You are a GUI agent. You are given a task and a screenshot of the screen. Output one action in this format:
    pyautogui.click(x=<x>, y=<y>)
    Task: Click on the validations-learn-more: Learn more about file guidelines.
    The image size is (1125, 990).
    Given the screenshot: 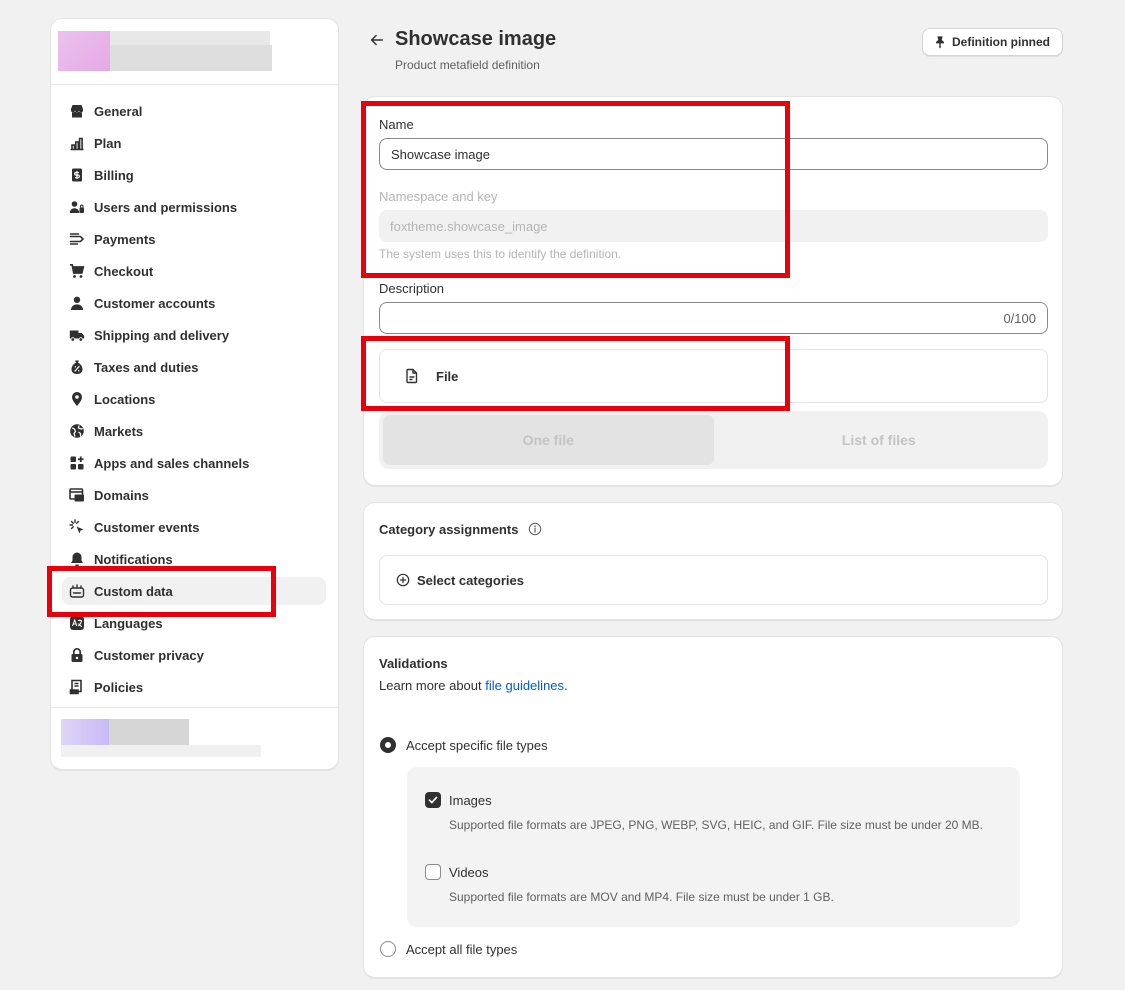 What is the action you would take?
    pyautogui.click(x=473, y=685)
    